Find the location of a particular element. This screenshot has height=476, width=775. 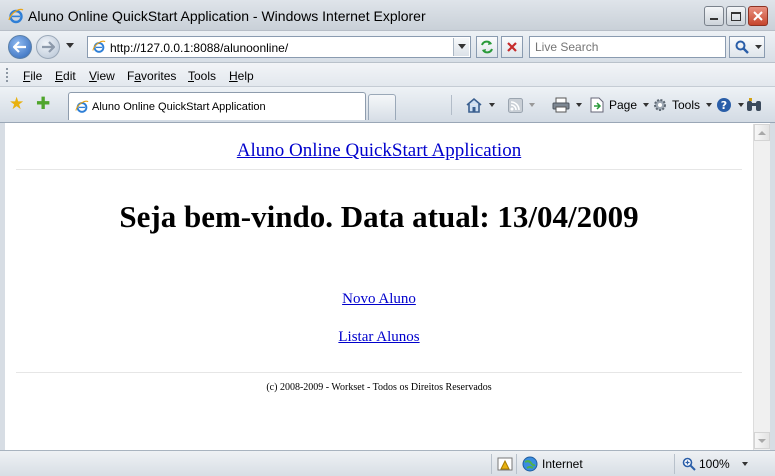

close-window-button is located at coordinates (758, 16).